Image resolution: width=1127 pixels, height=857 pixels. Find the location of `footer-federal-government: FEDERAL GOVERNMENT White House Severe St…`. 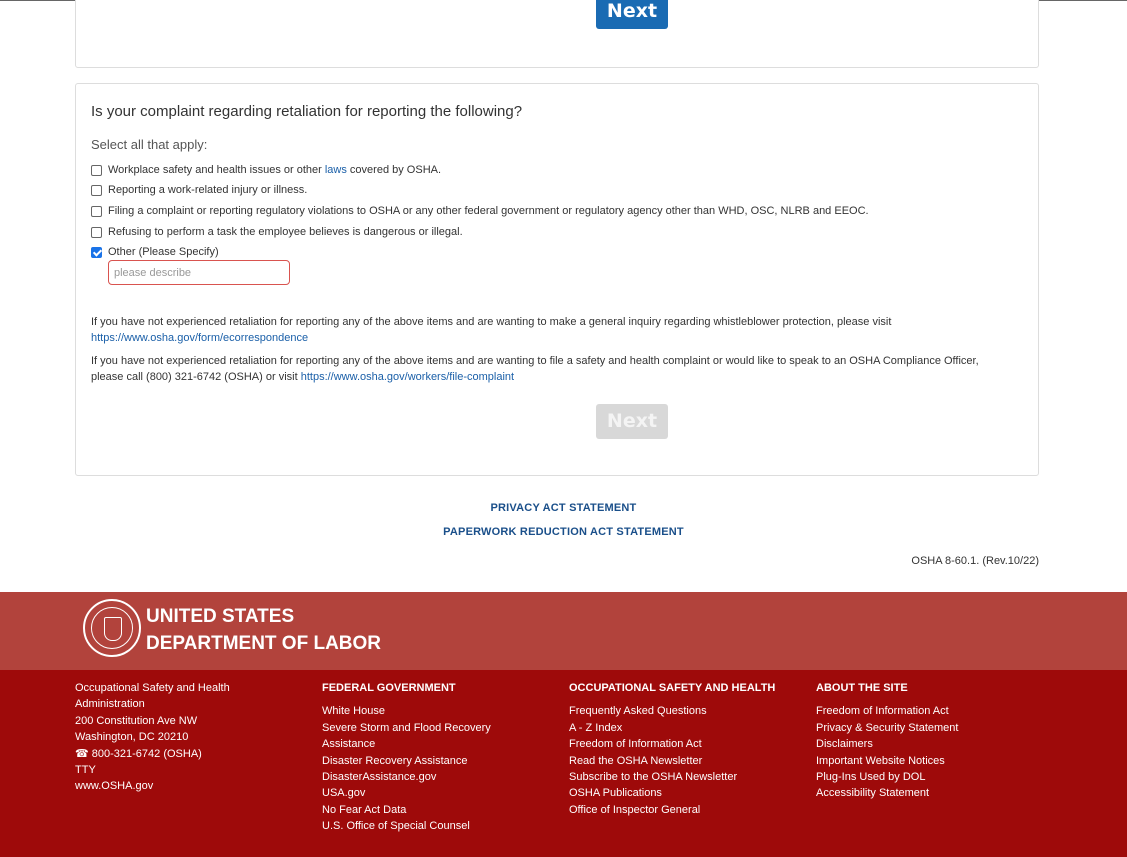

footer-federal-government: FEDERAL GOVERNMENT White House Severe St… is located at coordinates (406, 757).